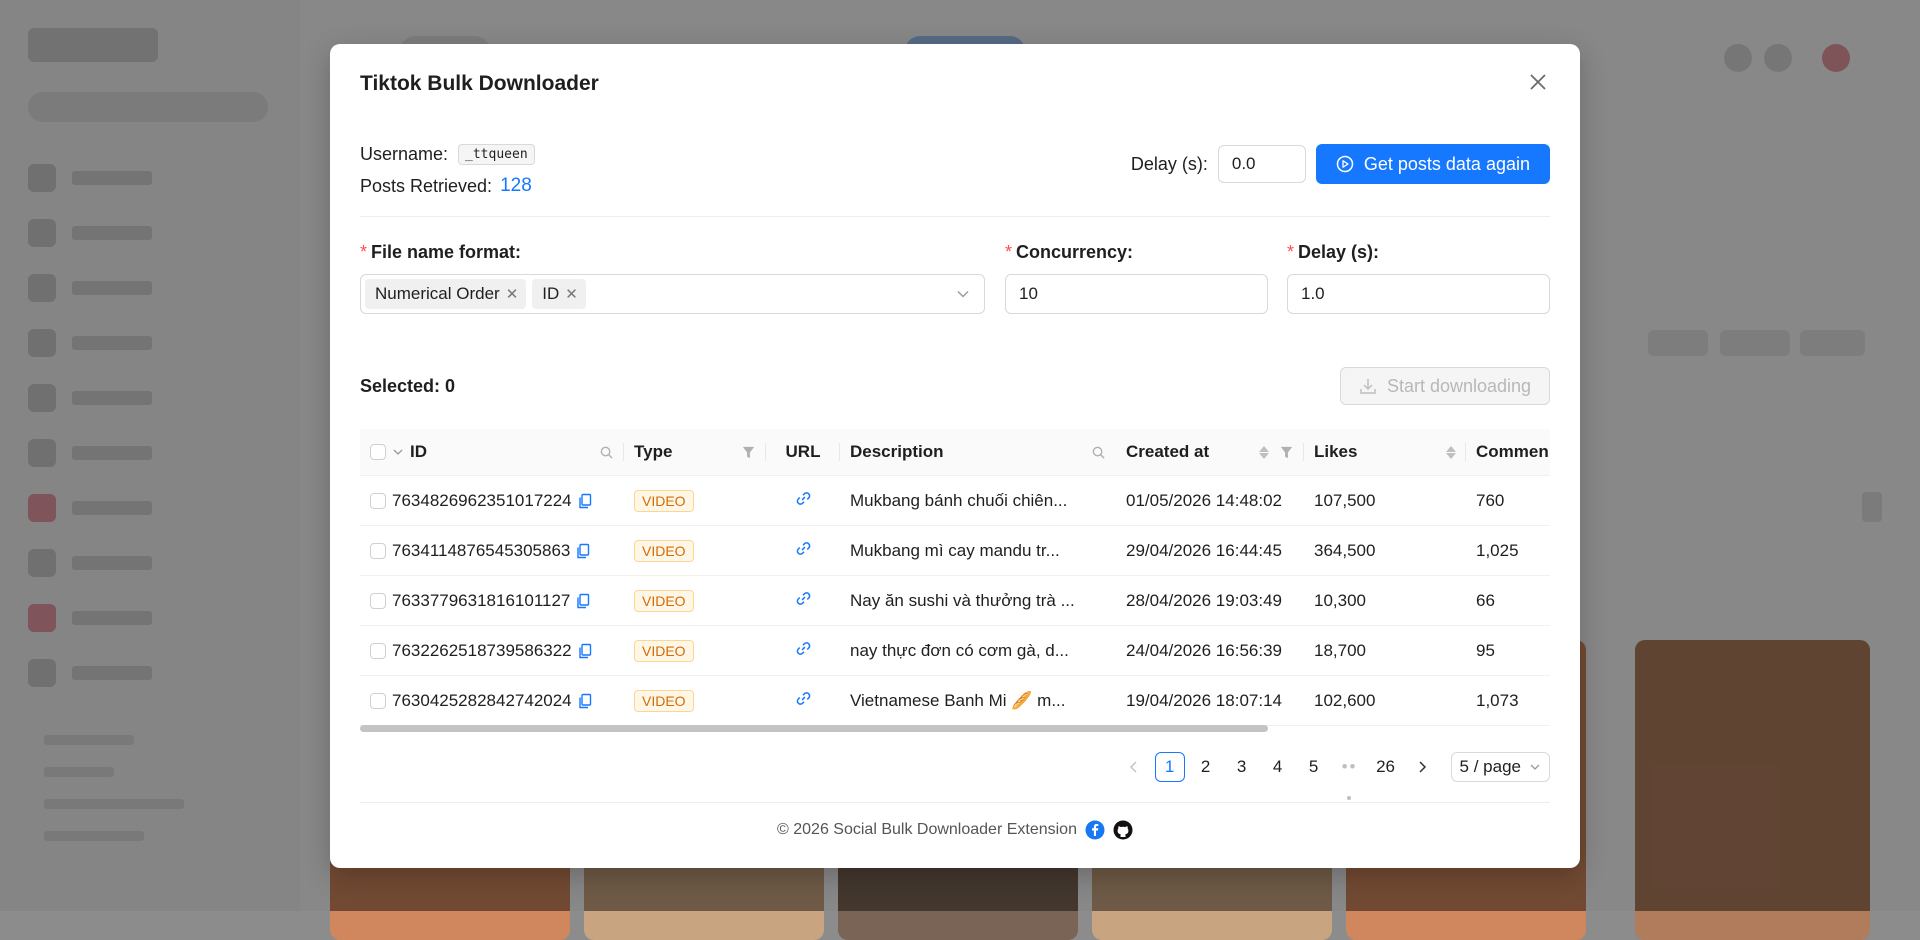  Describe the element at coordinates (418, 451) in the screenshot. I see `header-id-label: ID` at that location.